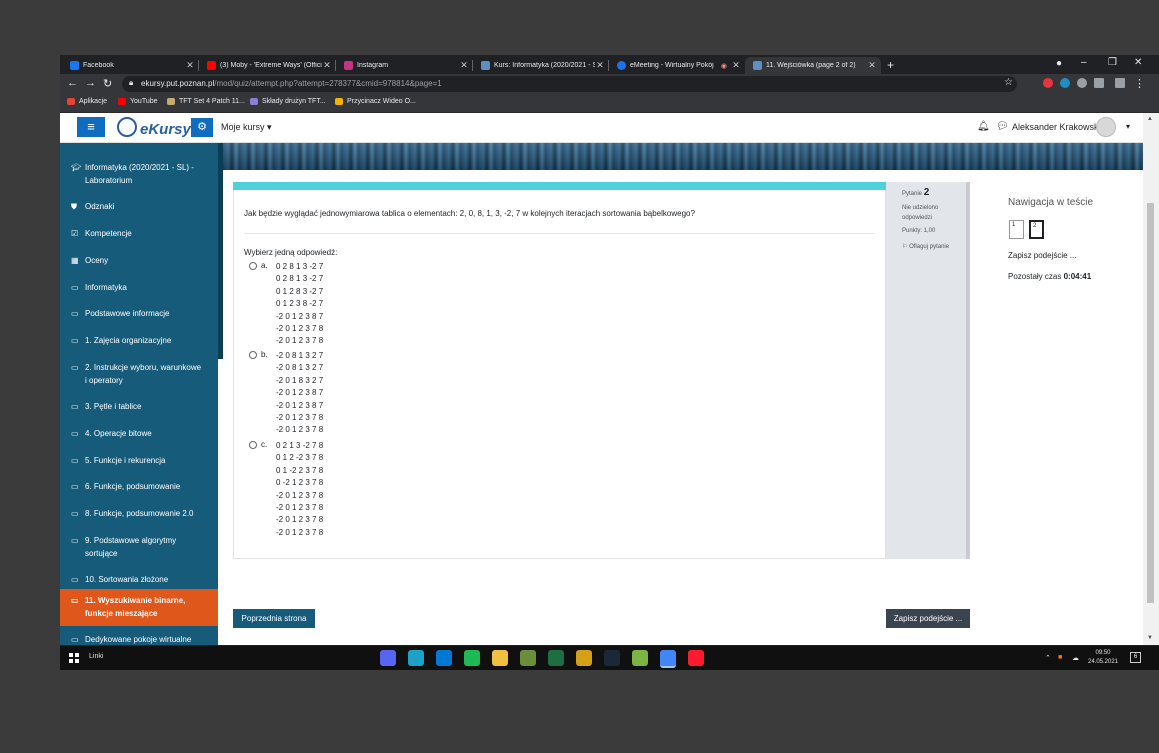  I want to click on chrome-app-icon, so click(668, 659).